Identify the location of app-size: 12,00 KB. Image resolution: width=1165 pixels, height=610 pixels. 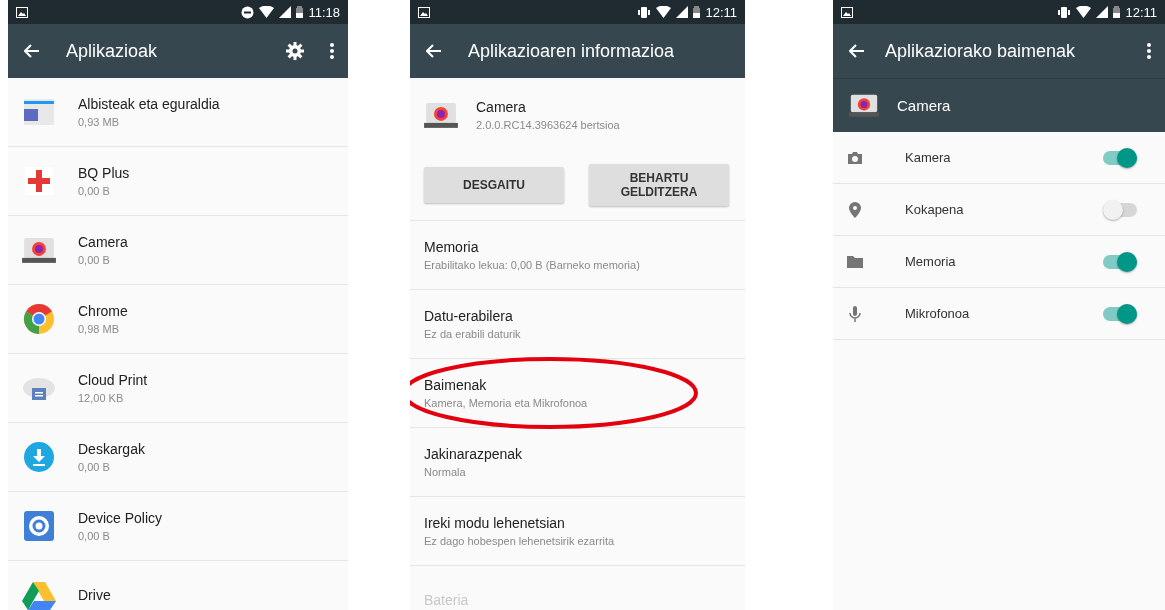
(101, 398).